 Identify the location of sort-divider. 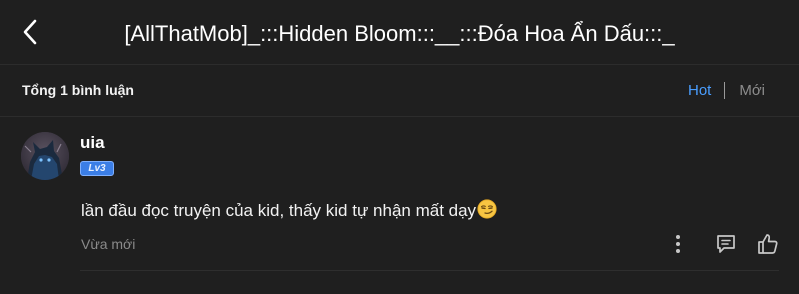
(725, 90).